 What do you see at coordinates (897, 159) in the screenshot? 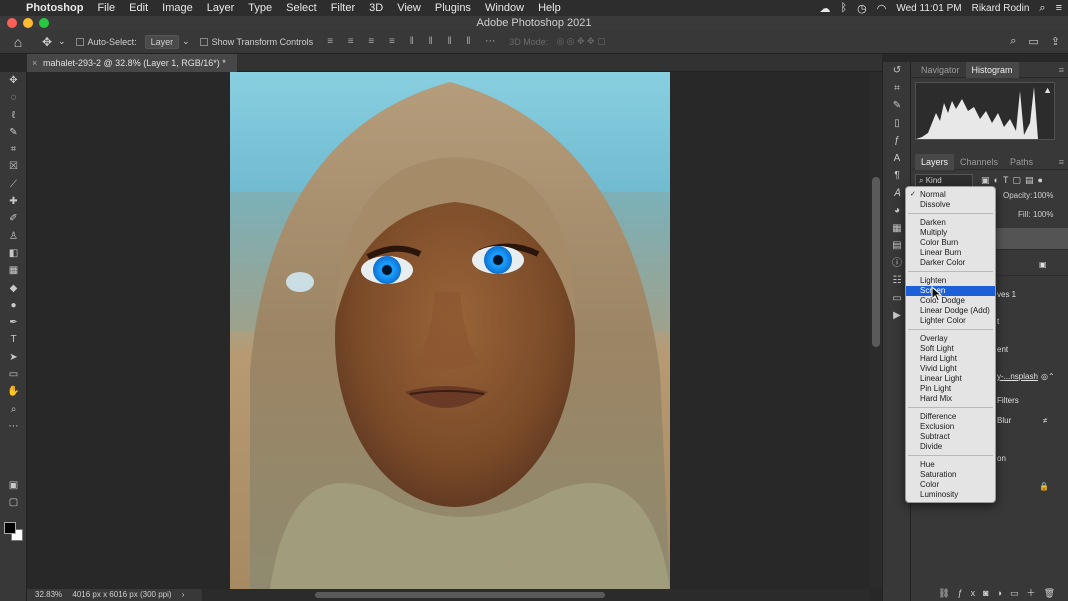
I see `character-icon: A` at bounding box center [897, 159].